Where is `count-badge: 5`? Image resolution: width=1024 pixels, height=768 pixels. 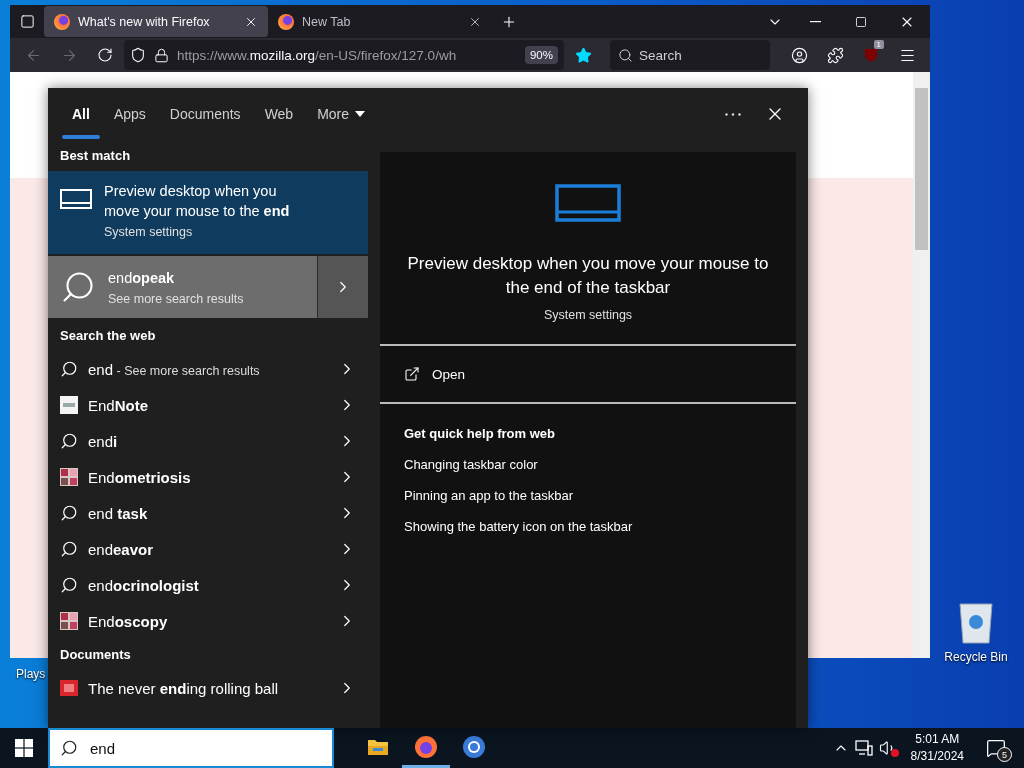 count-badge: 5 is located at coordinates (1004, 754).